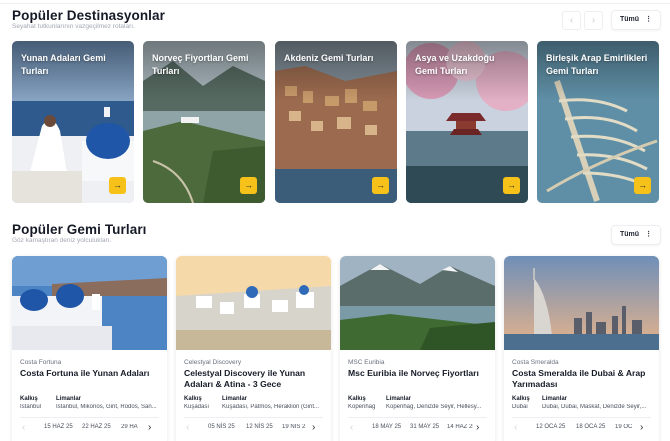  I want to click on destination-title: Norveç Fiyortları Gemi Turları, so click(200, 64).